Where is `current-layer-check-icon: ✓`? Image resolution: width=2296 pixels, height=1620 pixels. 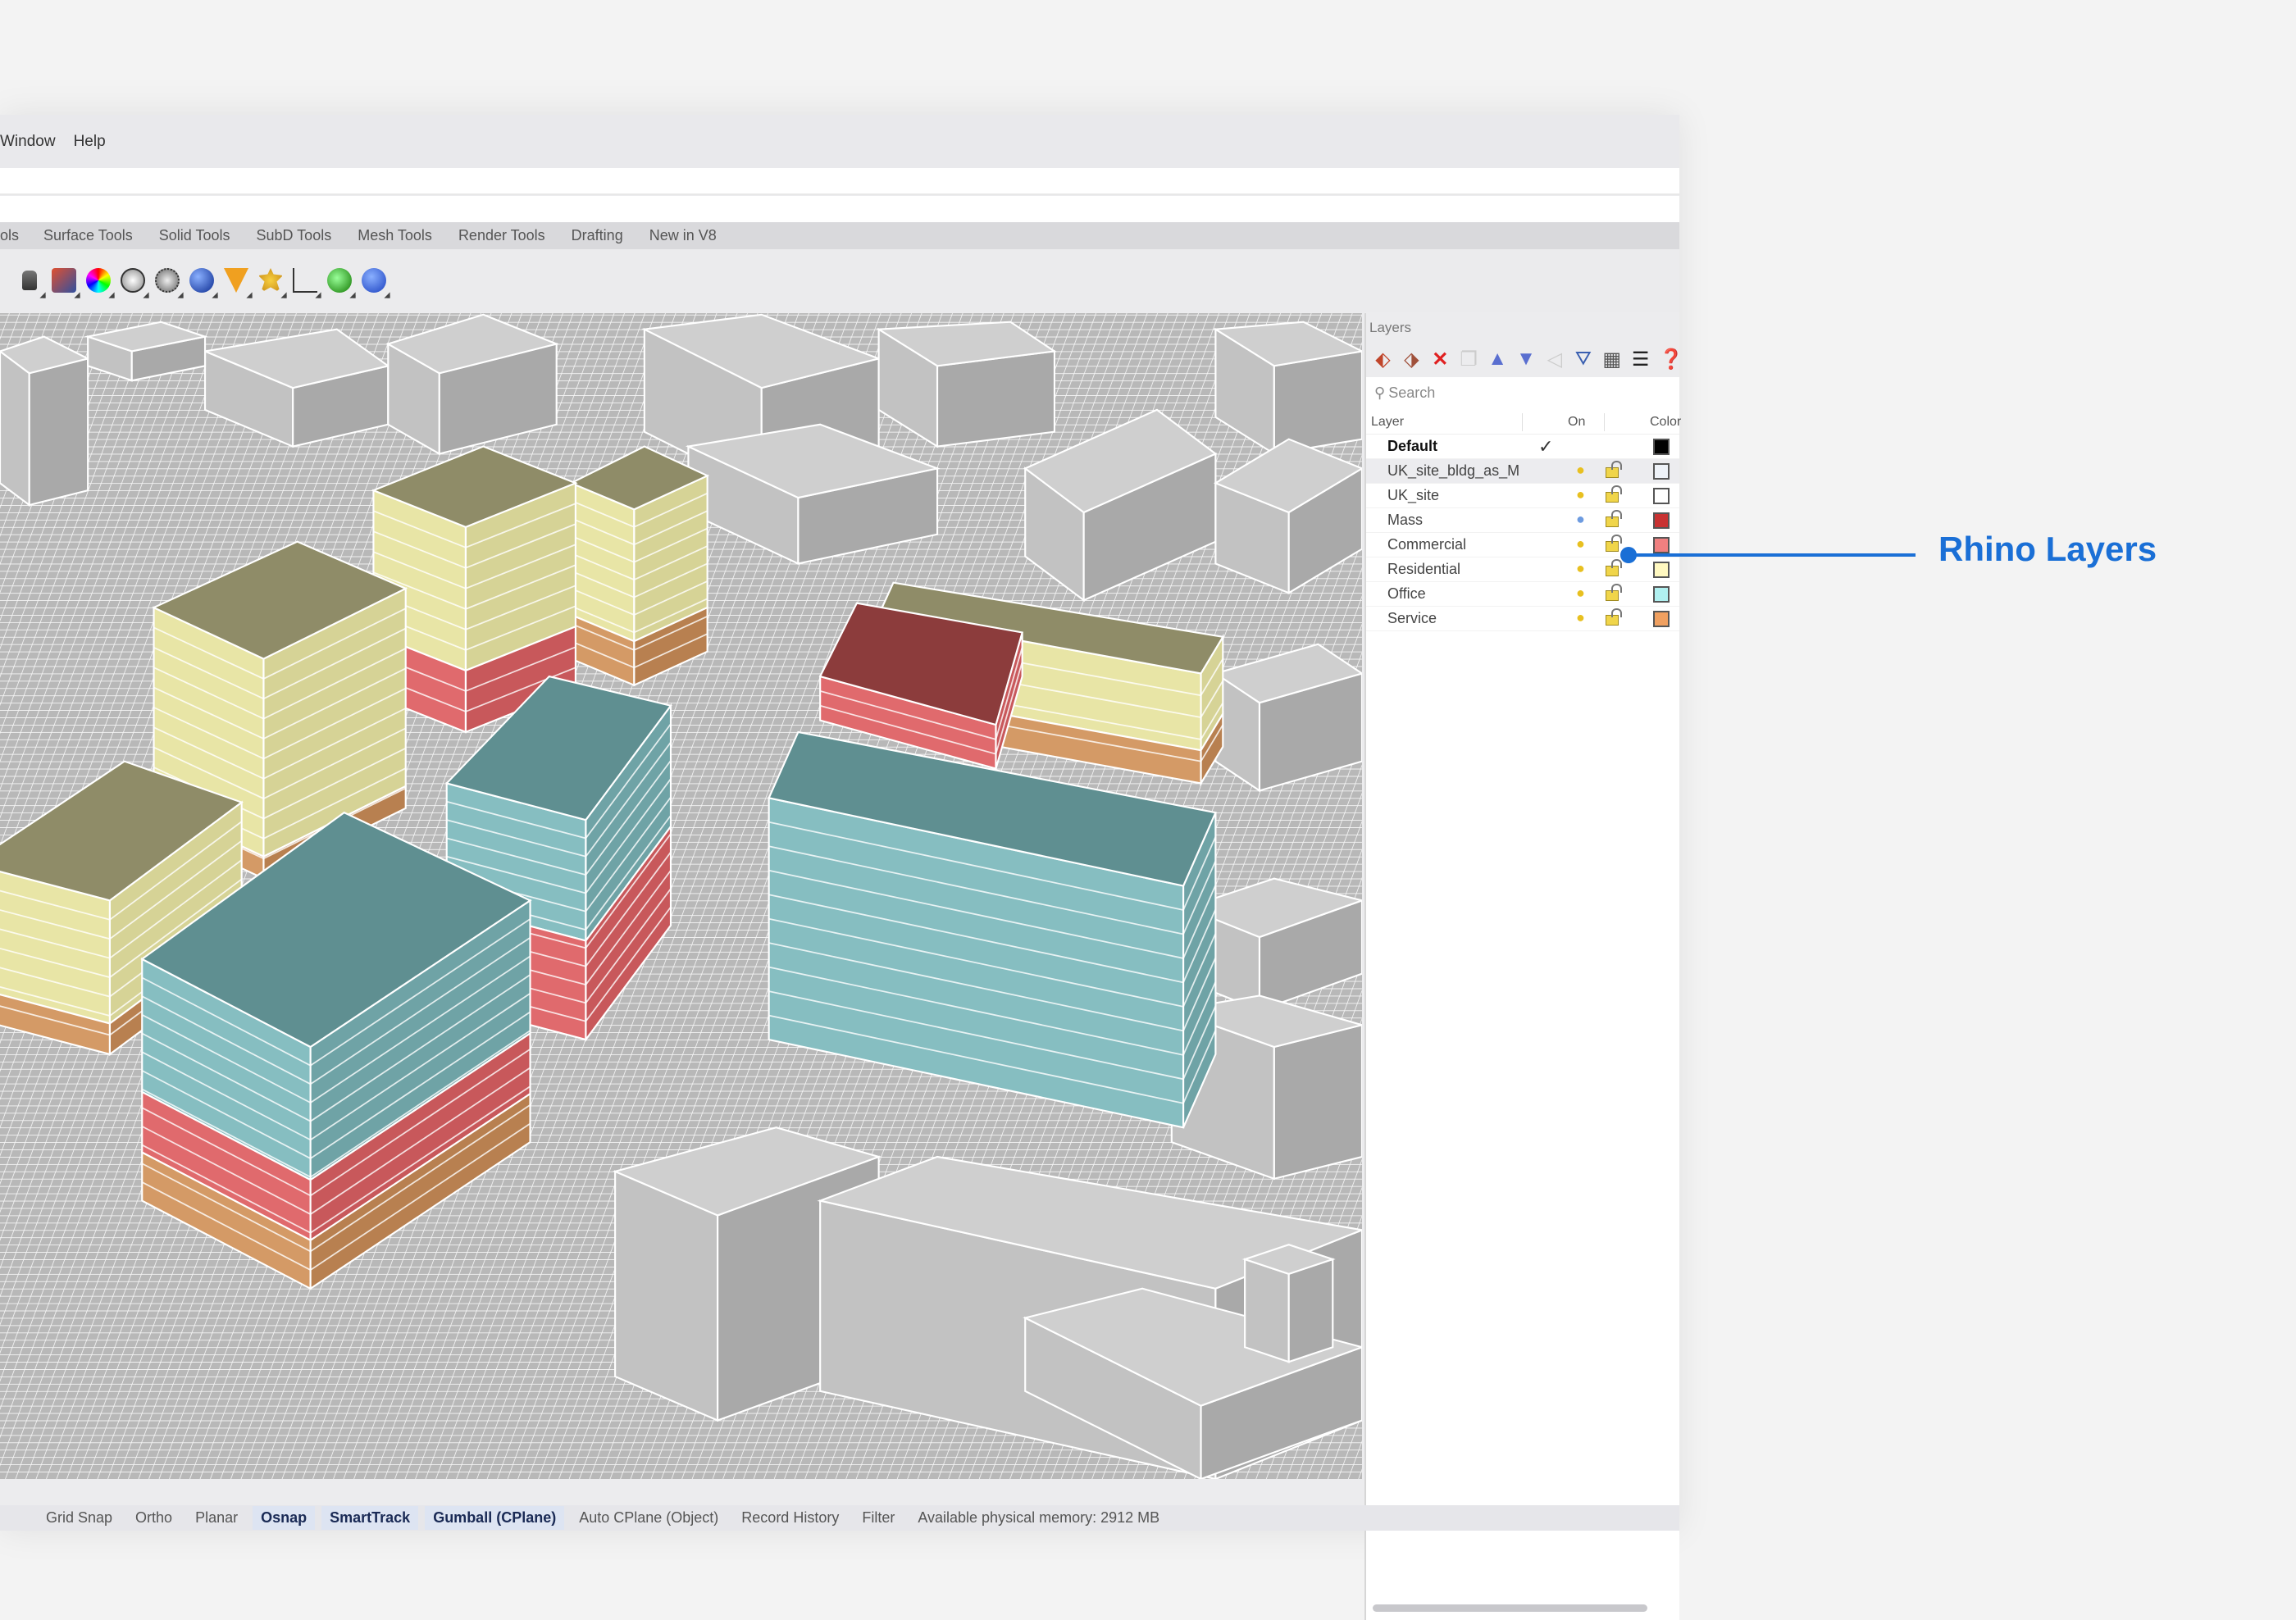
current-layer-check-icon: ✓ is located at coordinates (1546, 446).